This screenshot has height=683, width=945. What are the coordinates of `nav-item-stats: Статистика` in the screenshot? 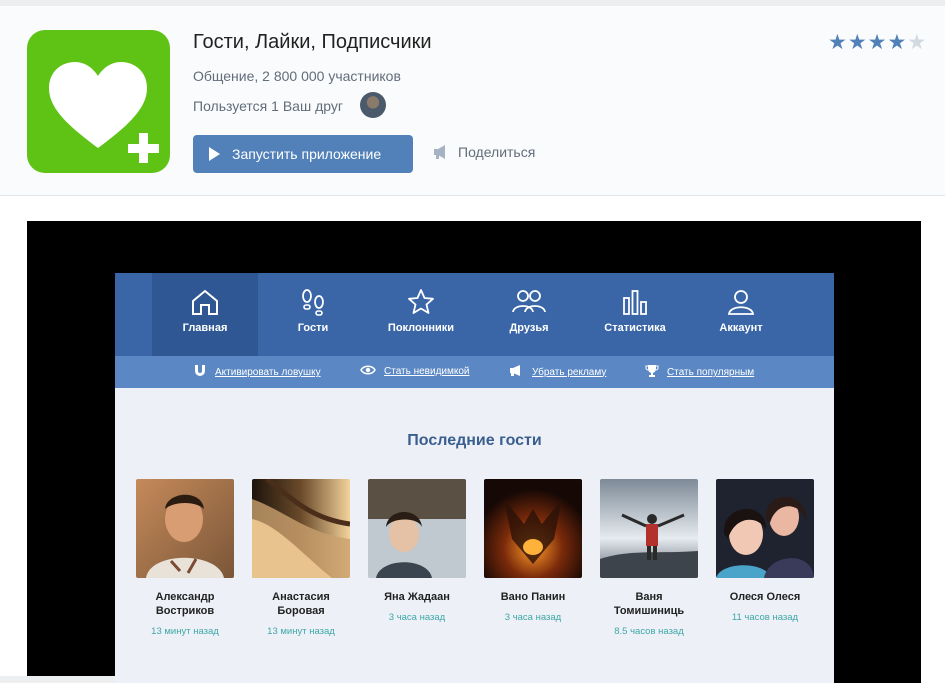 It's located at (635, 314).